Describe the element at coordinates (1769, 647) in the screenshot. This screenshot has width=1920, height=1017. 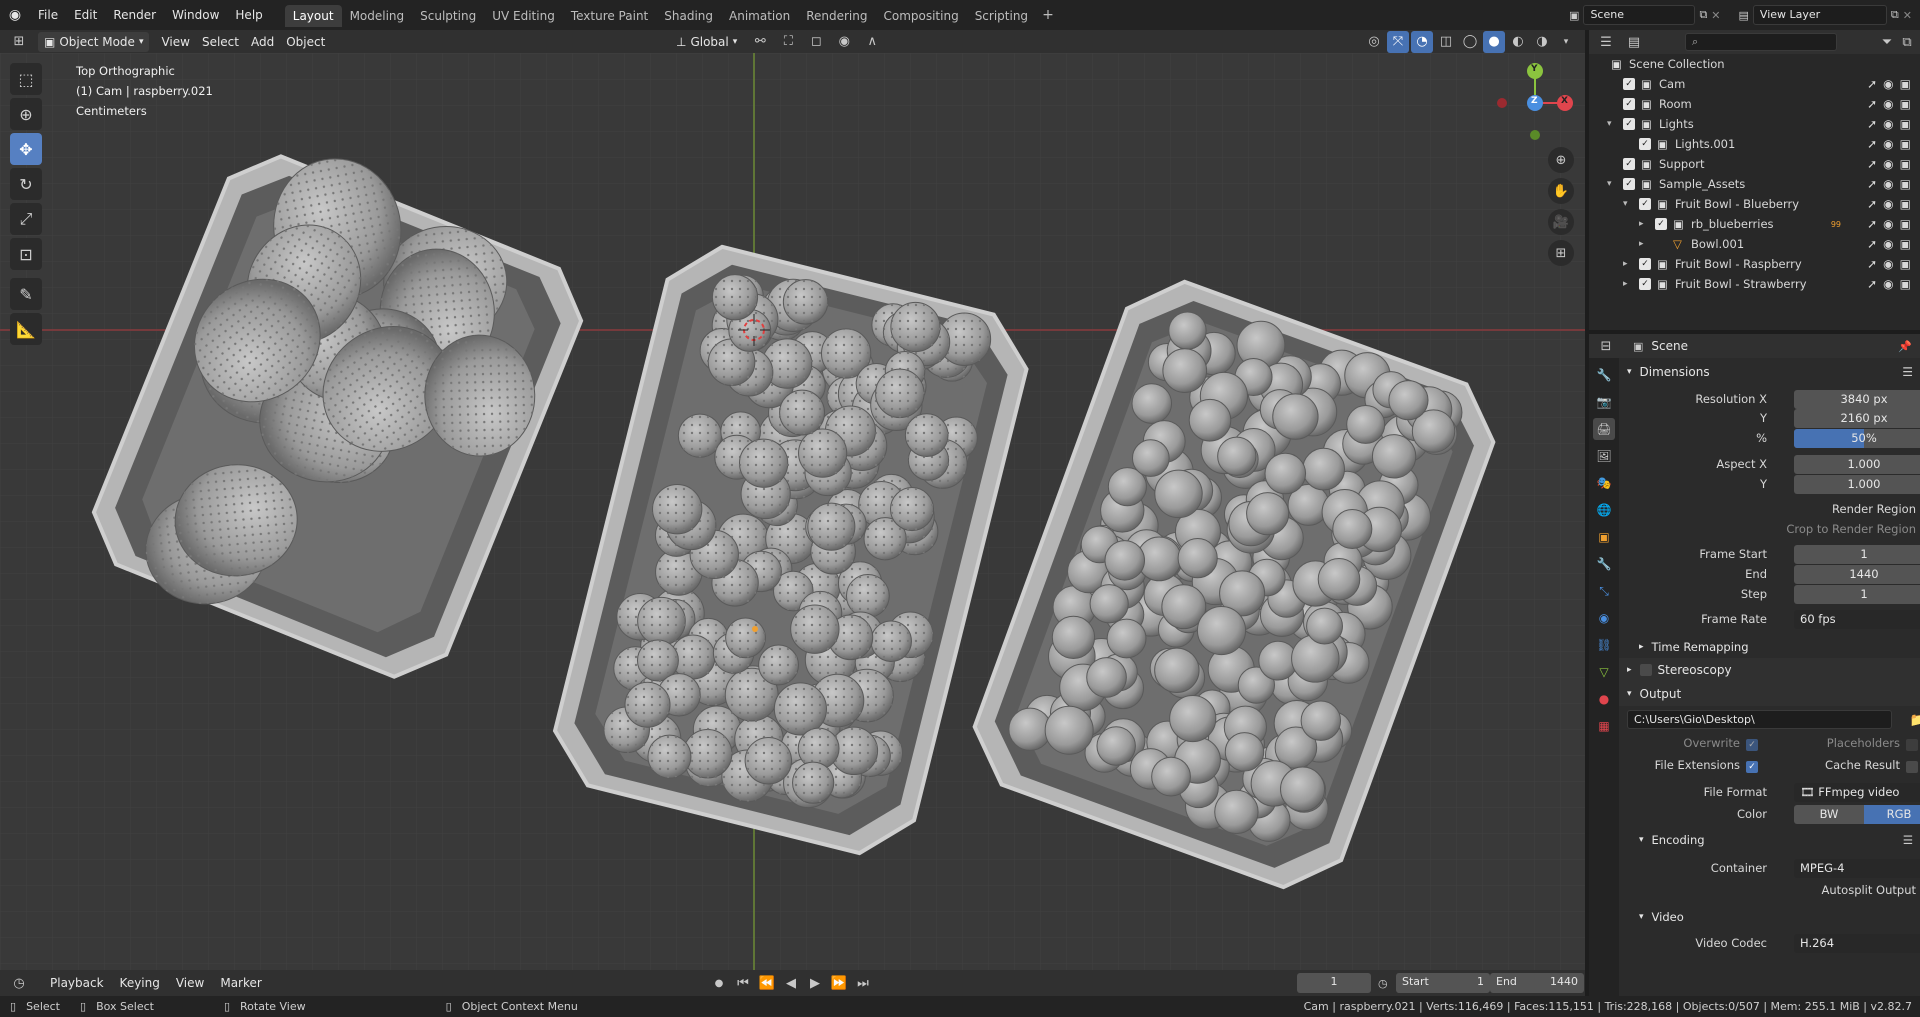
I see `time-remapping-panel-header: ▸ Time Remapping` at that location.